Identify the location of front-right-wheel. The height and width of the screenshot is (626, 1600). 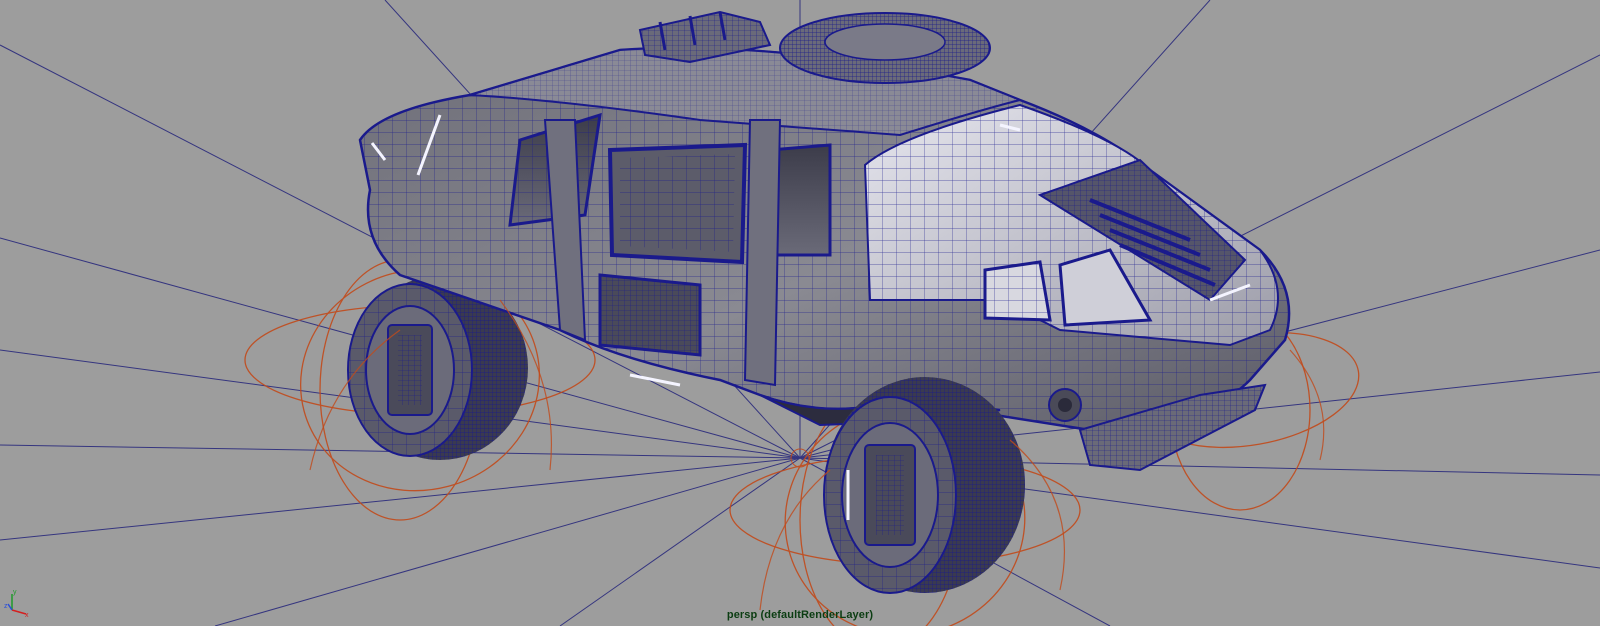
(924, 485).